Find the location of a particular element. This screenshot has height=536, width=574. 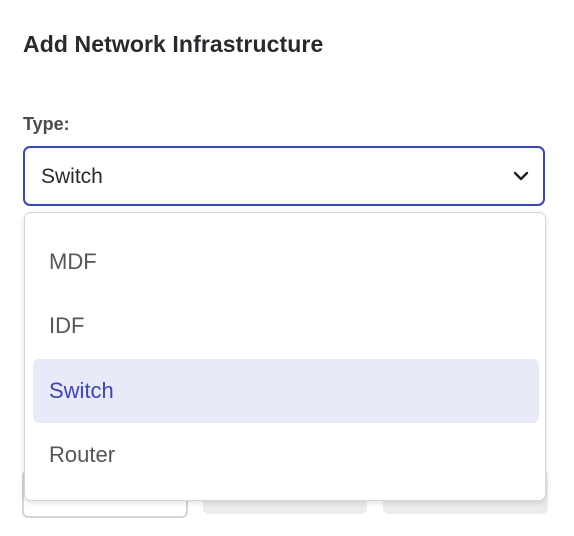

option-mdf: MDF is located at coordinates (286, 262).